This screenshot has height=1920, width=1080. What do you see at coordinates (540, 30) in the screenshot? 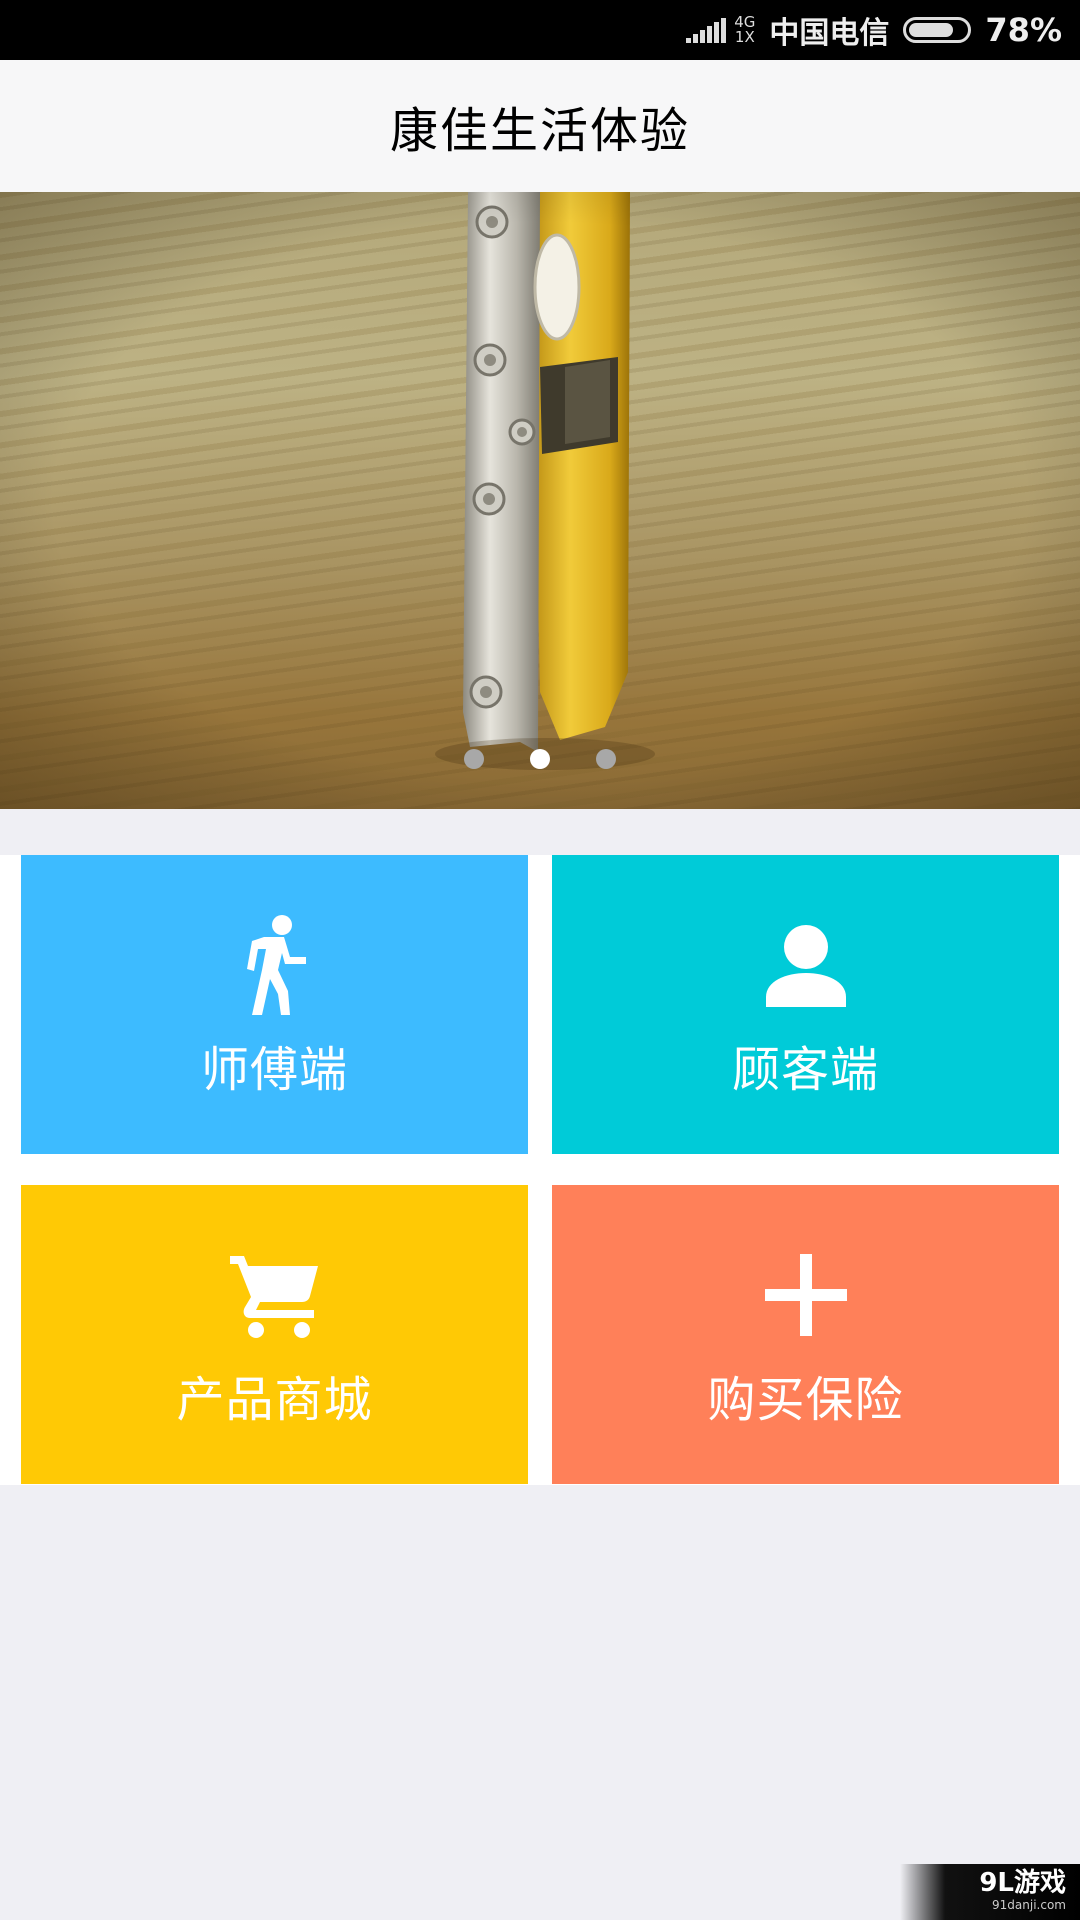
I see `status-bar: 4G 1X 中国电信 78%` at bounding box center [540, 30].